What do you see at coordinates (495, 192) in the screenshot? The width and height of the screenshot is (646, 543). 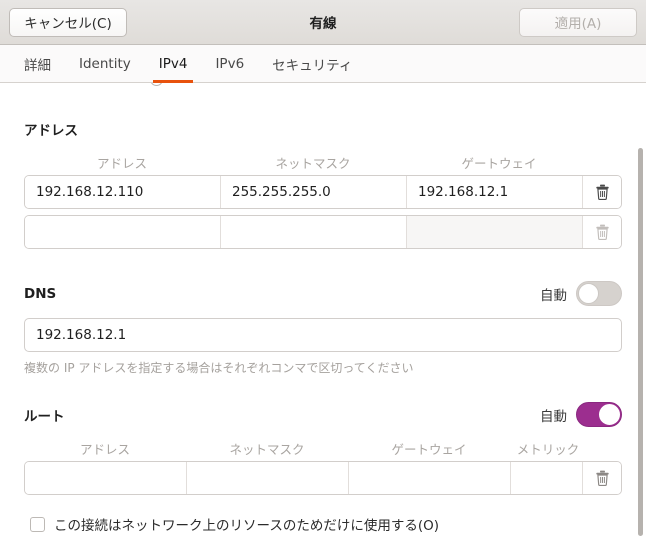 I see `gateway-input-1: 192.168.12.1` at bounding box center [495, 192].